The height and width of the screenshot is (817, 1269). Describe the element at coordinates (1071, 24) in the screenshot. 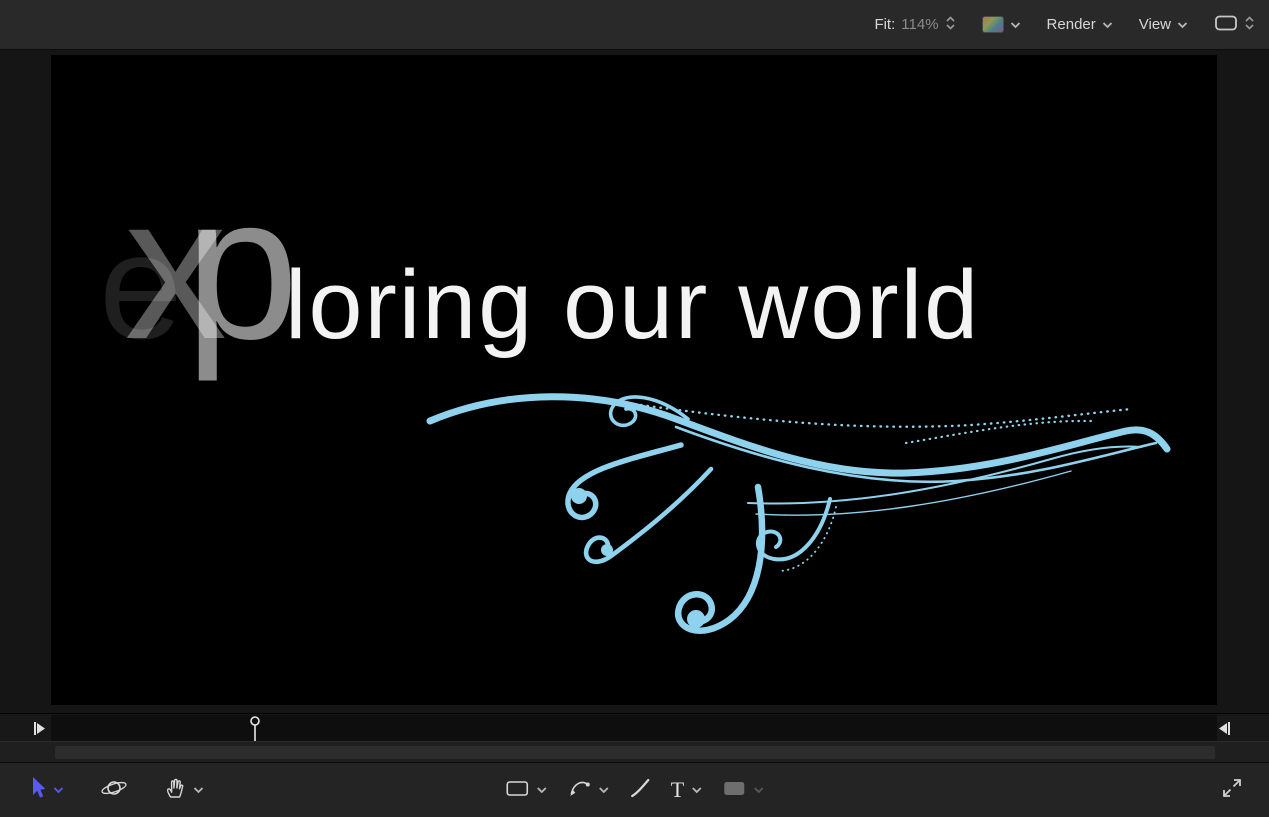

I see `render-label: Render` at that location.